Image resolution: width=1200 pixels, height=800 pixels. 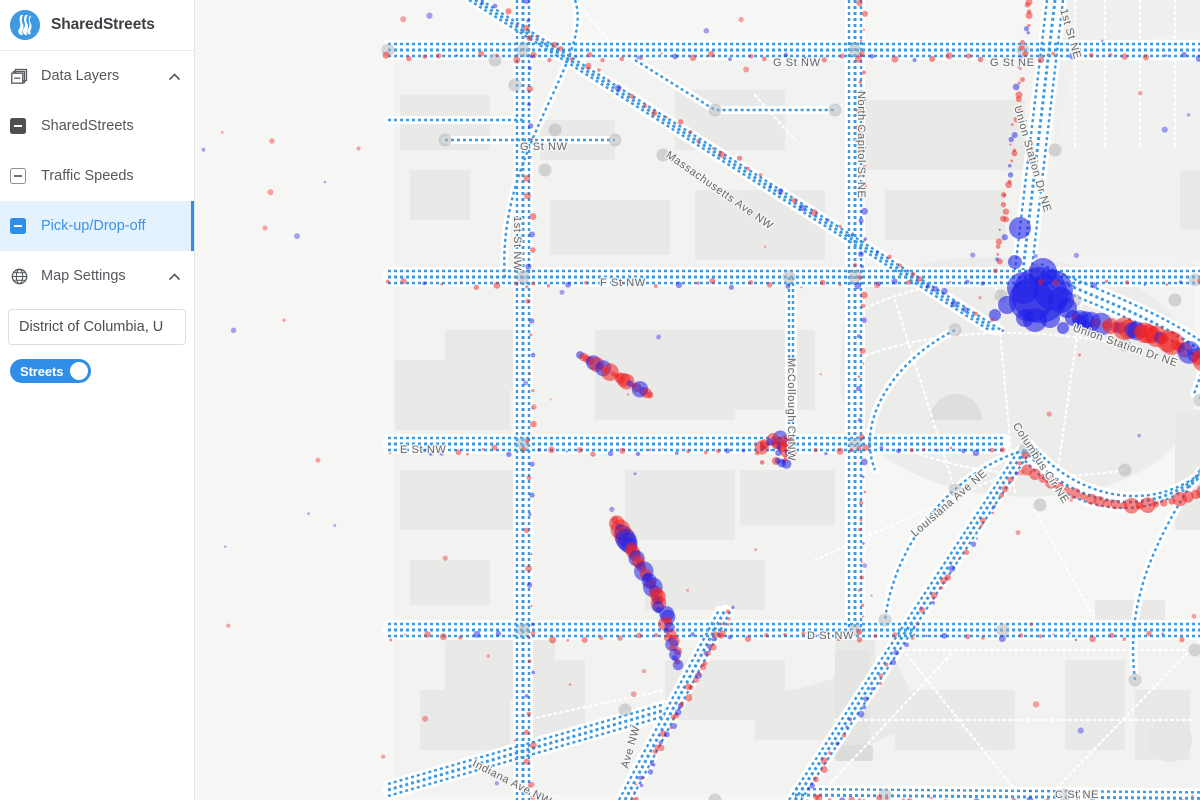 I want to click on streets-basemap-toggle: Streets, so click(x=51, y=371).